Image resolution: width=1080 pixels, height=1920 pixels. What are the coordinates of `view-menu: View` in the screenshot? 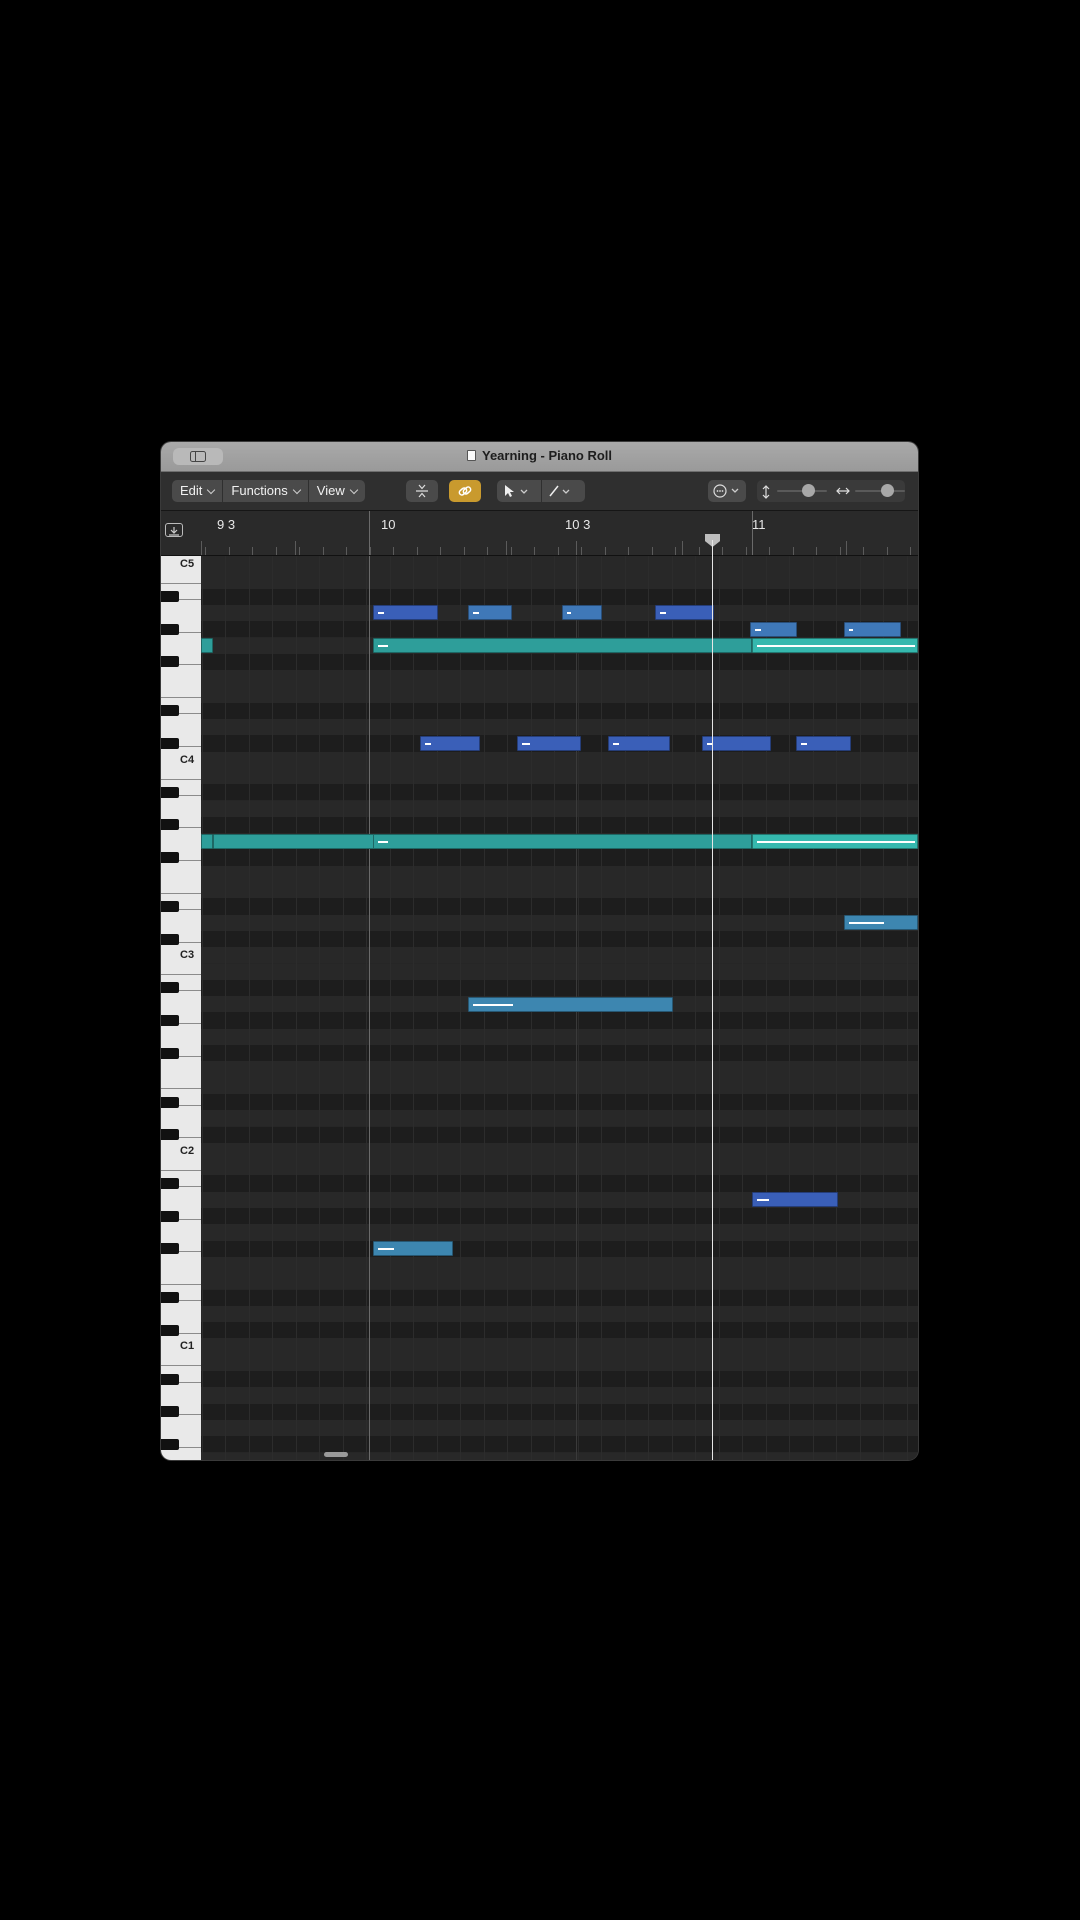 It's located at (337, 491).